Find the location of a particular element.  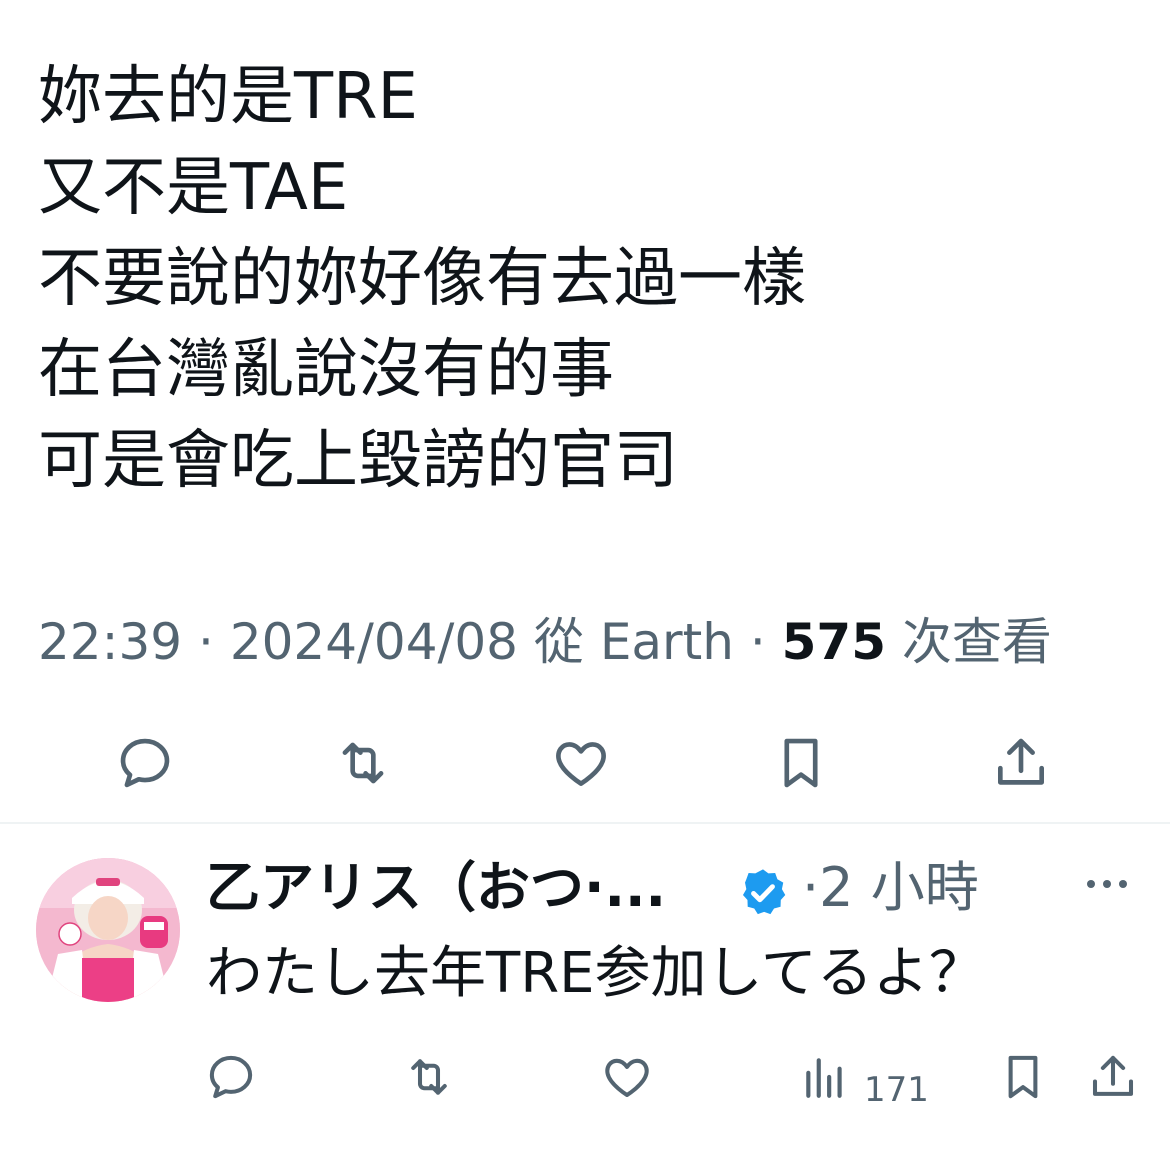

source-prefix: 從 is located at coordinates (558, 642).